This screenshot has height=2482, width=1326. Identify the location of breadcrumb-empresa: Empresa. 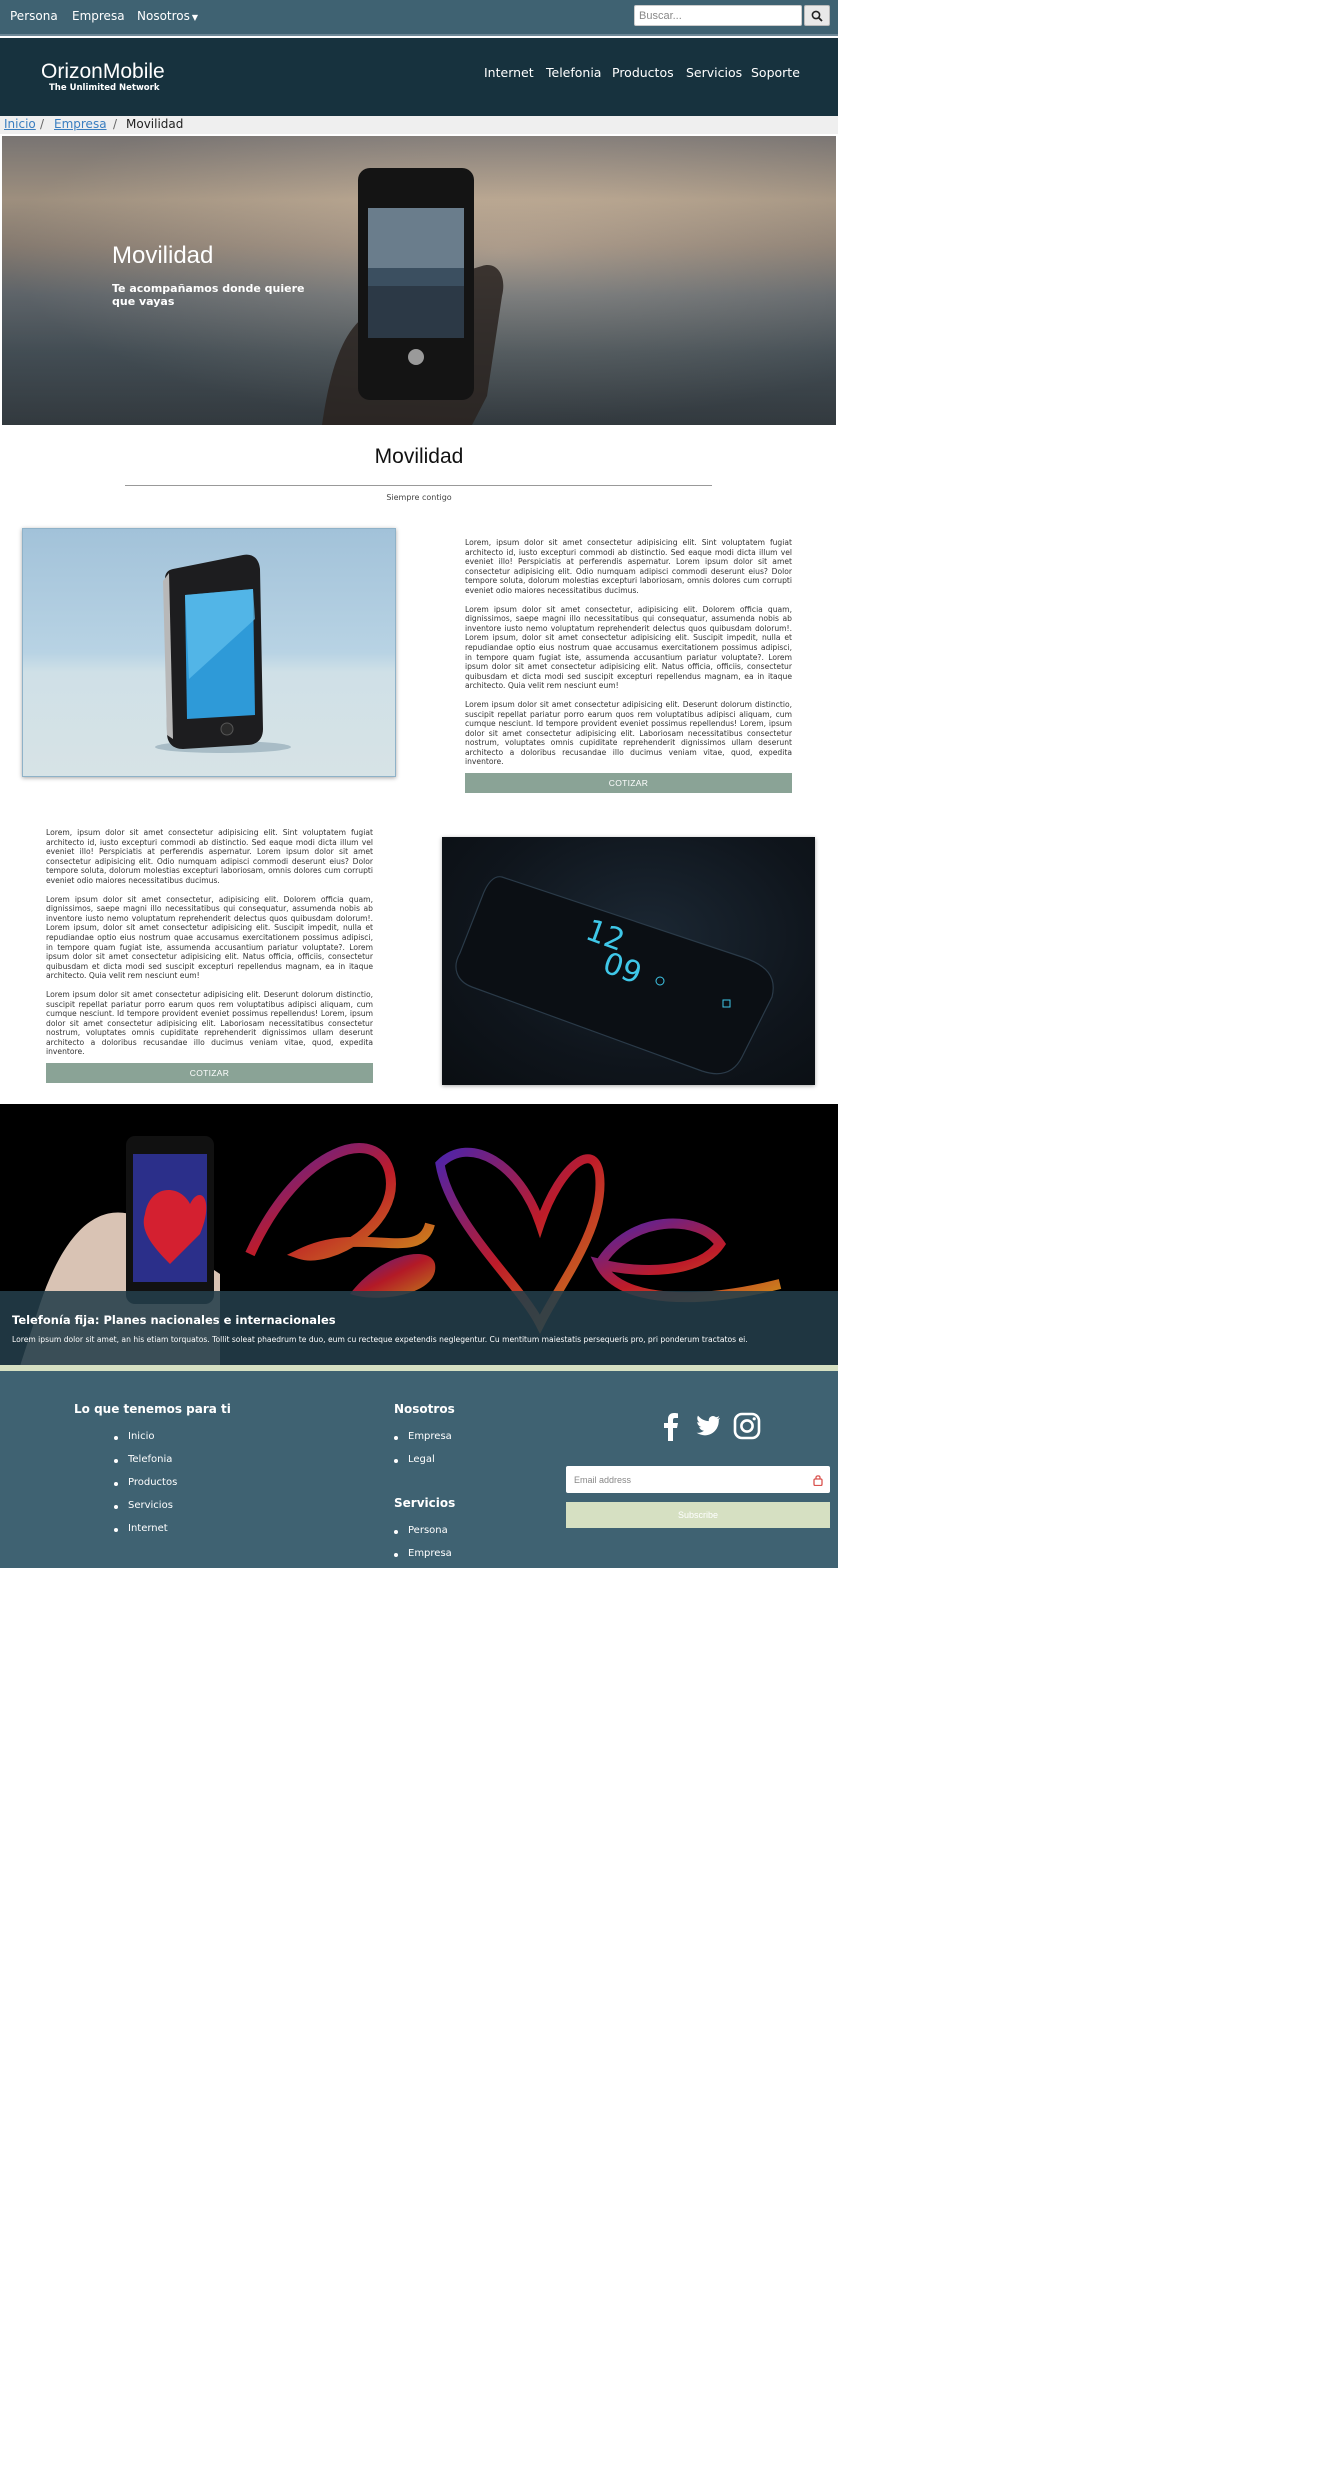
(80, 124).